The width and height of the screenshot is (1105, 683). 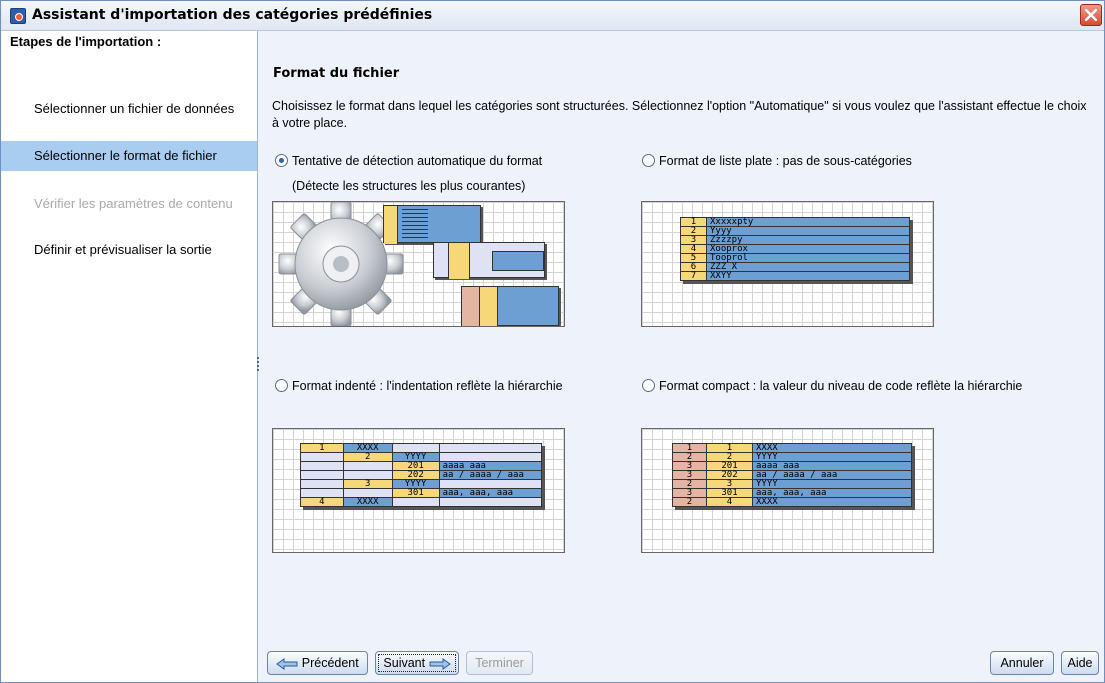 What do you see at coordinates (808, 267) in the screenshot?
I see `table-cell: ZZZ X` at bounding box center [808, 267].